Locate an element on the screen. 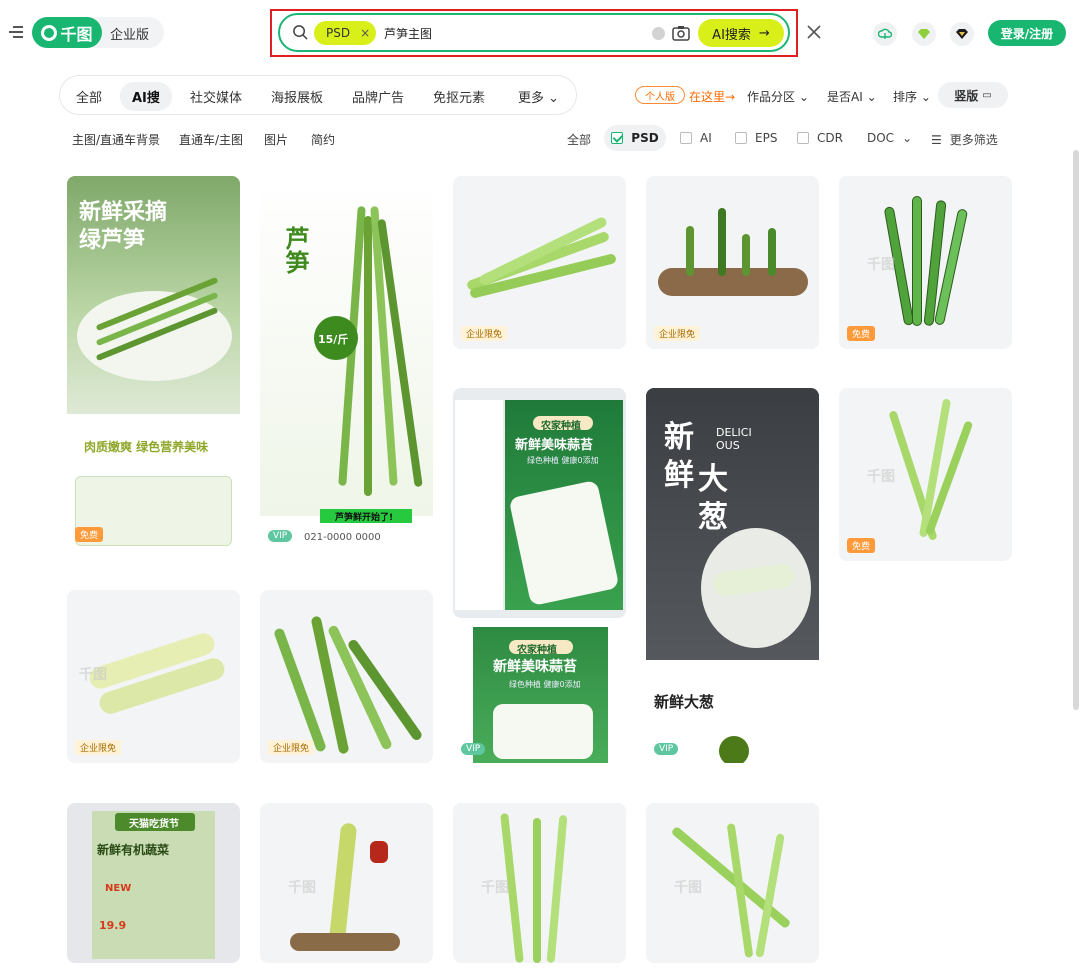  category-bar: 全部 AI搜 社交媒体 海报展板 品牌广告 免抠元素 更多 ⌄ is located at coordinates (318, 95).